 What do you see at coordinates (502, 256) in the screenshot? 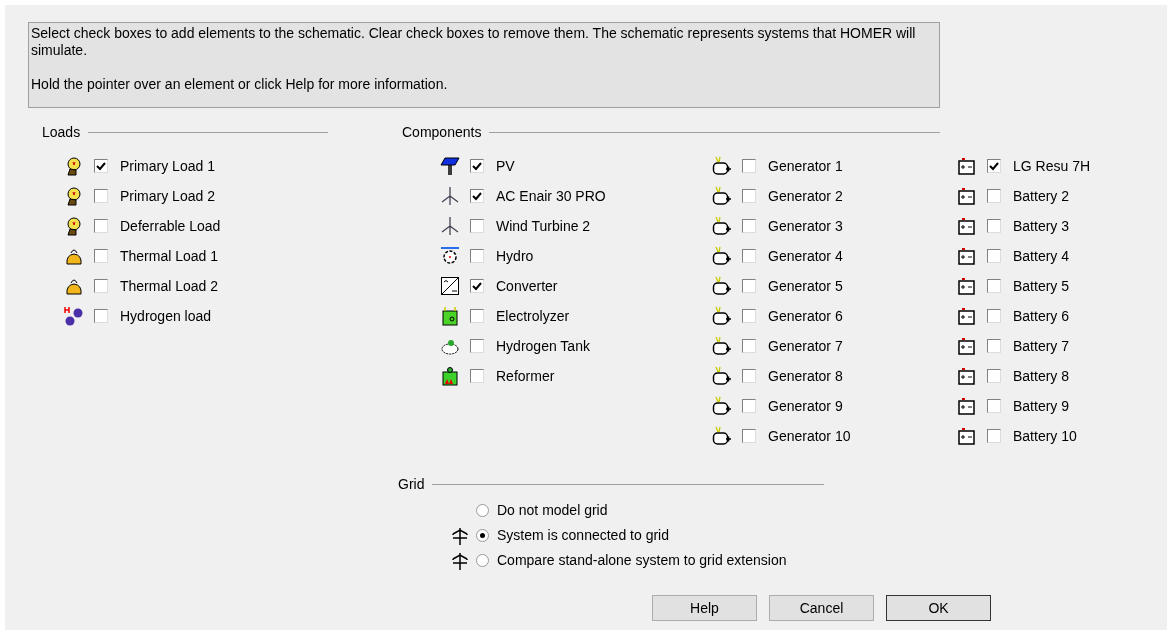
I see `checkbox: Hydro` at bounding box center [502, 256].